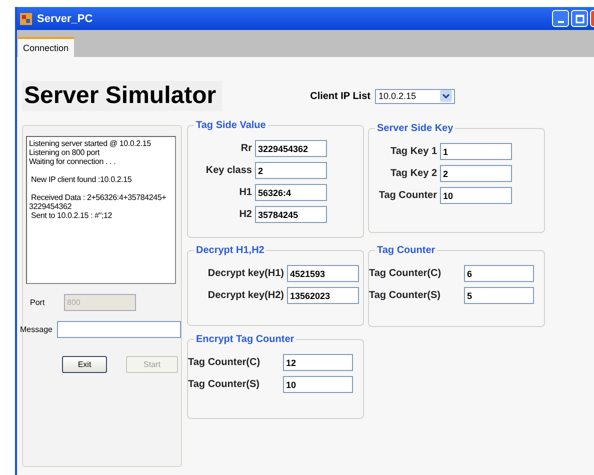 The width and height of the screenshot is (594, 475). I want to click on field-label: Tag Counter, so click(407, 195).